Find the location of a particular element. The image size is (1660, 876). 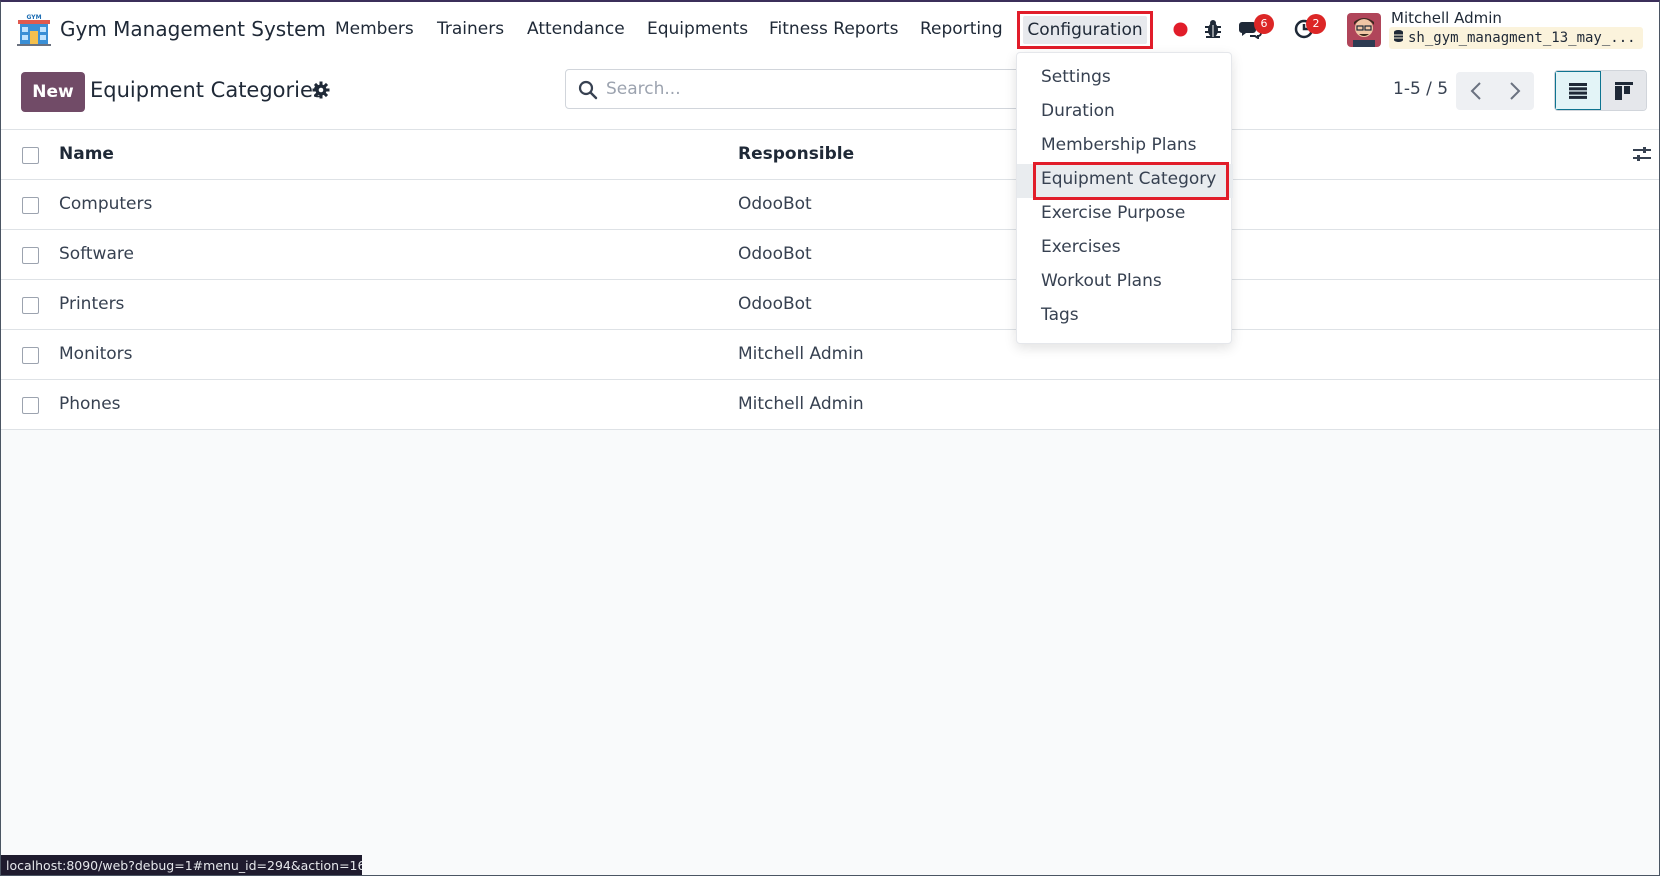

table-header-row: Name Responsible is located at coordinates (830, 155).